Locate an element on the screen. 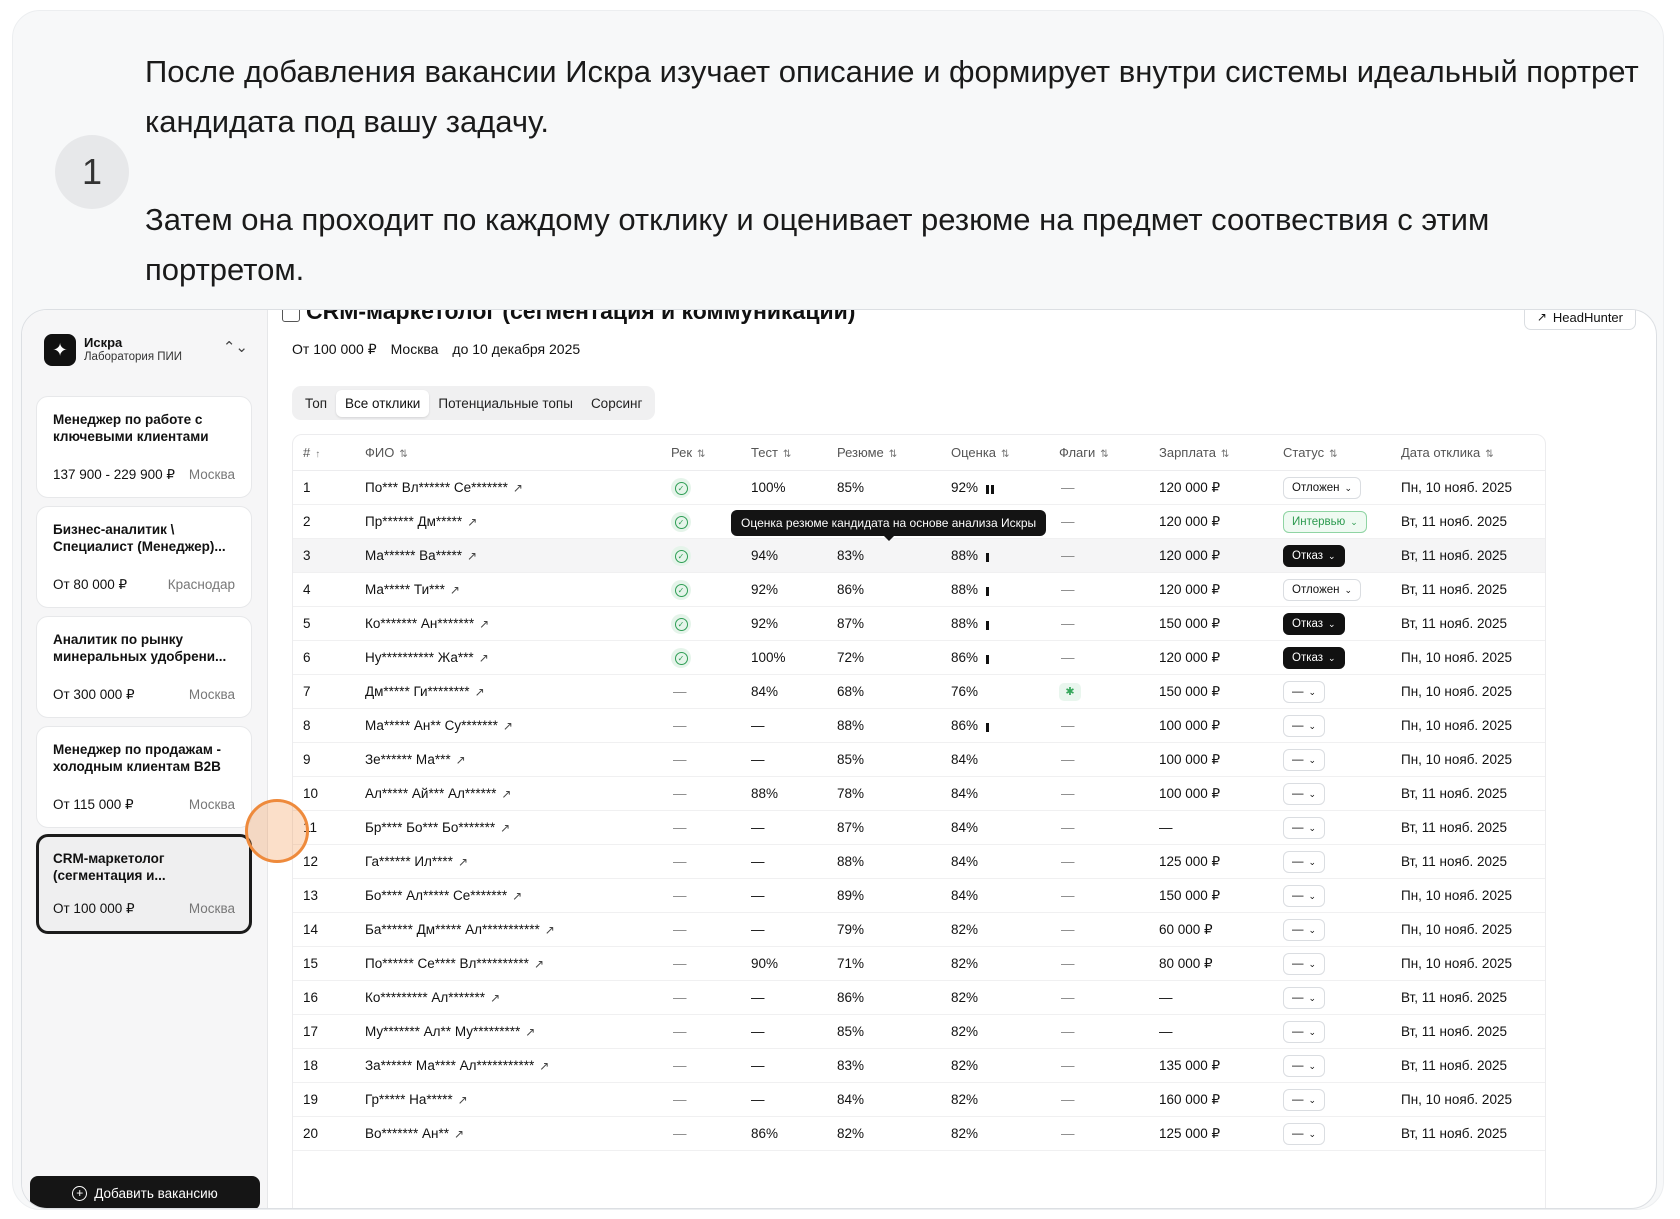 The image size is (1680, 1219). column-header-resume: Резюме ⇅ is located at coordinates (867, 452).